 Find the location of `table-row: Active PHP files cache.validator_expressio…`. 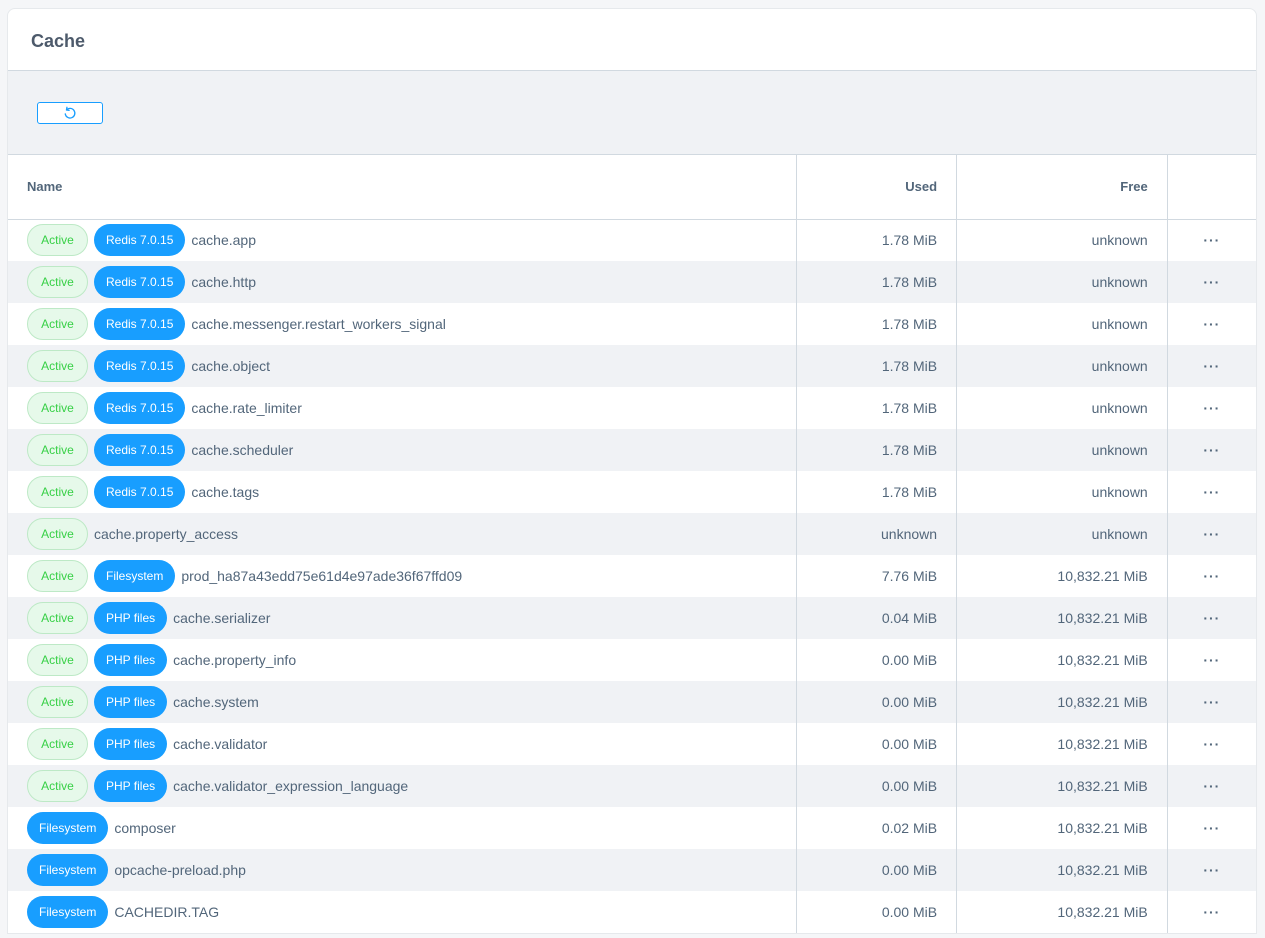

table-row: Active PHP files cache.validator_expressio… is located at coordinates (632, 786).